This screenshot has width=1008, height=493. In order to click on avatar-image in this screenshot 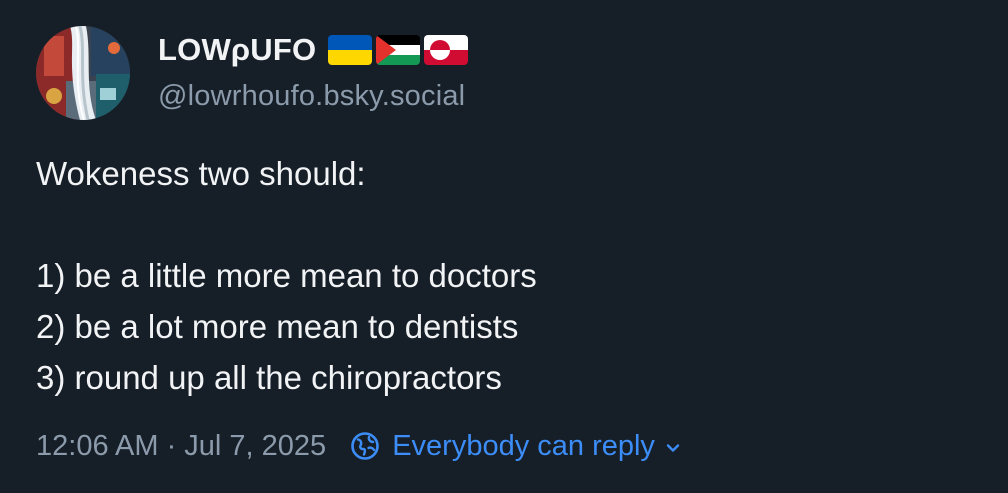, I will do `click(83, 73)`.